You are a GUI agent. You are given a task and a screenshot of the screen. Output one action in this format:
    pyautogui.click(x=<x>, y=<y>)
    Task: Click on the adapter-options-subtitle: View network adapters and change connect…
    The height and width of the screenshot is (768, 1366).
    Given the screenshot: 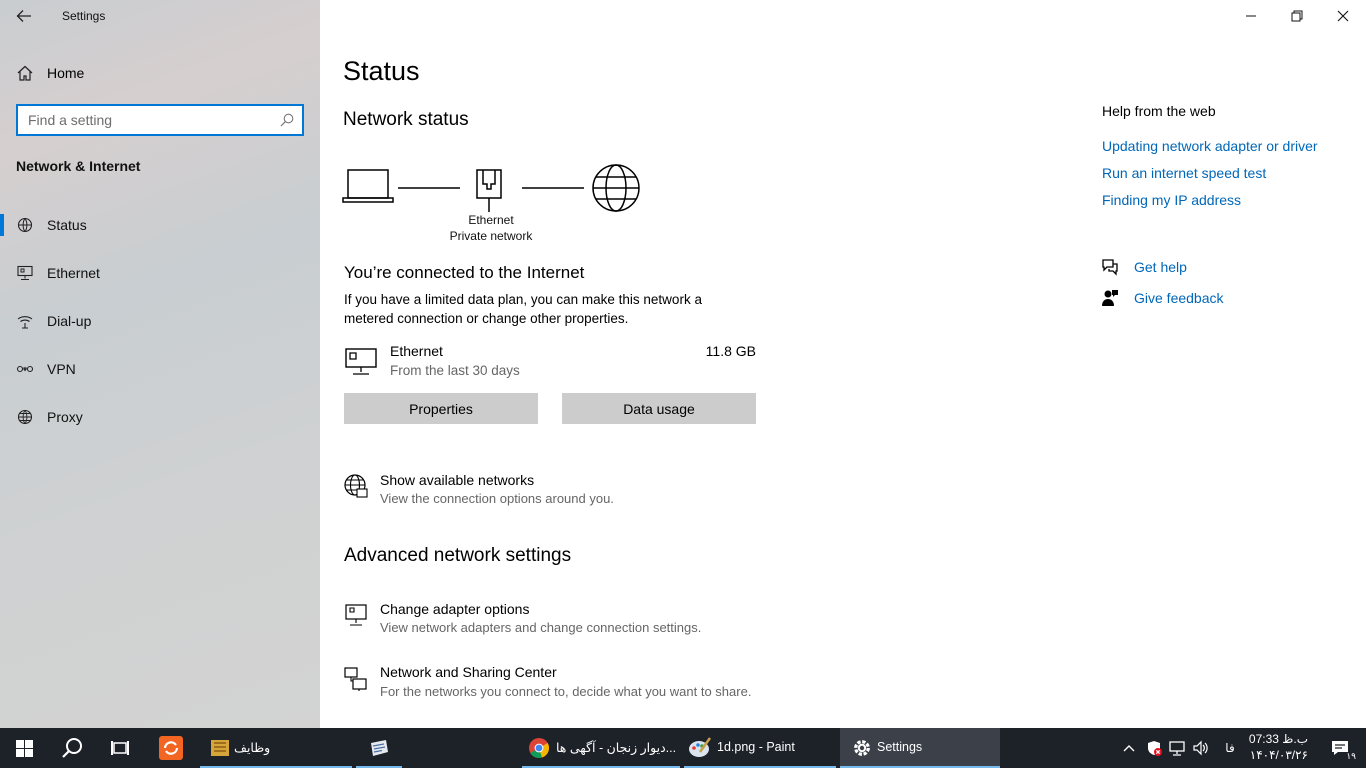 What is the action you would take?
    pyautogui.click(x=541, y=627)
    